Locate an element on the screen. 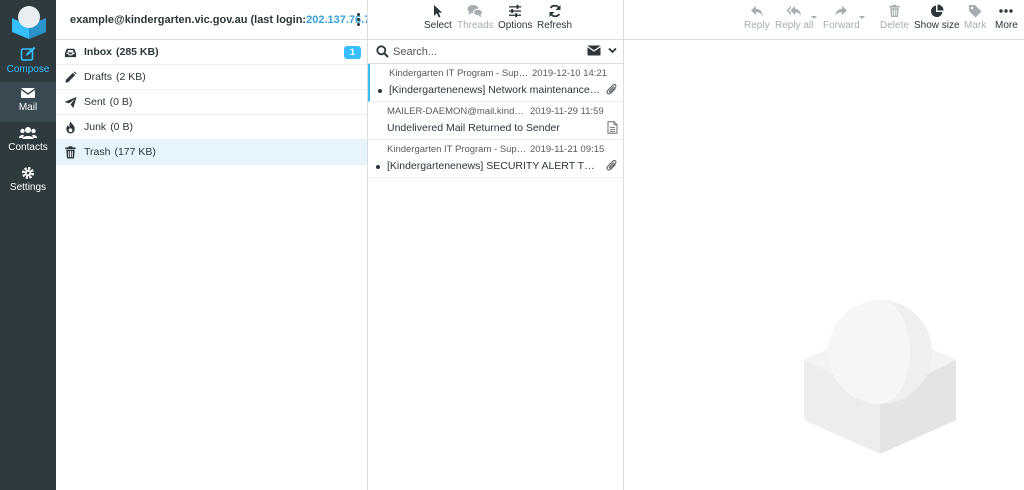 This screenshot has height=490, width=1024. pie-chart-icon is located at coordinates (937, 11).